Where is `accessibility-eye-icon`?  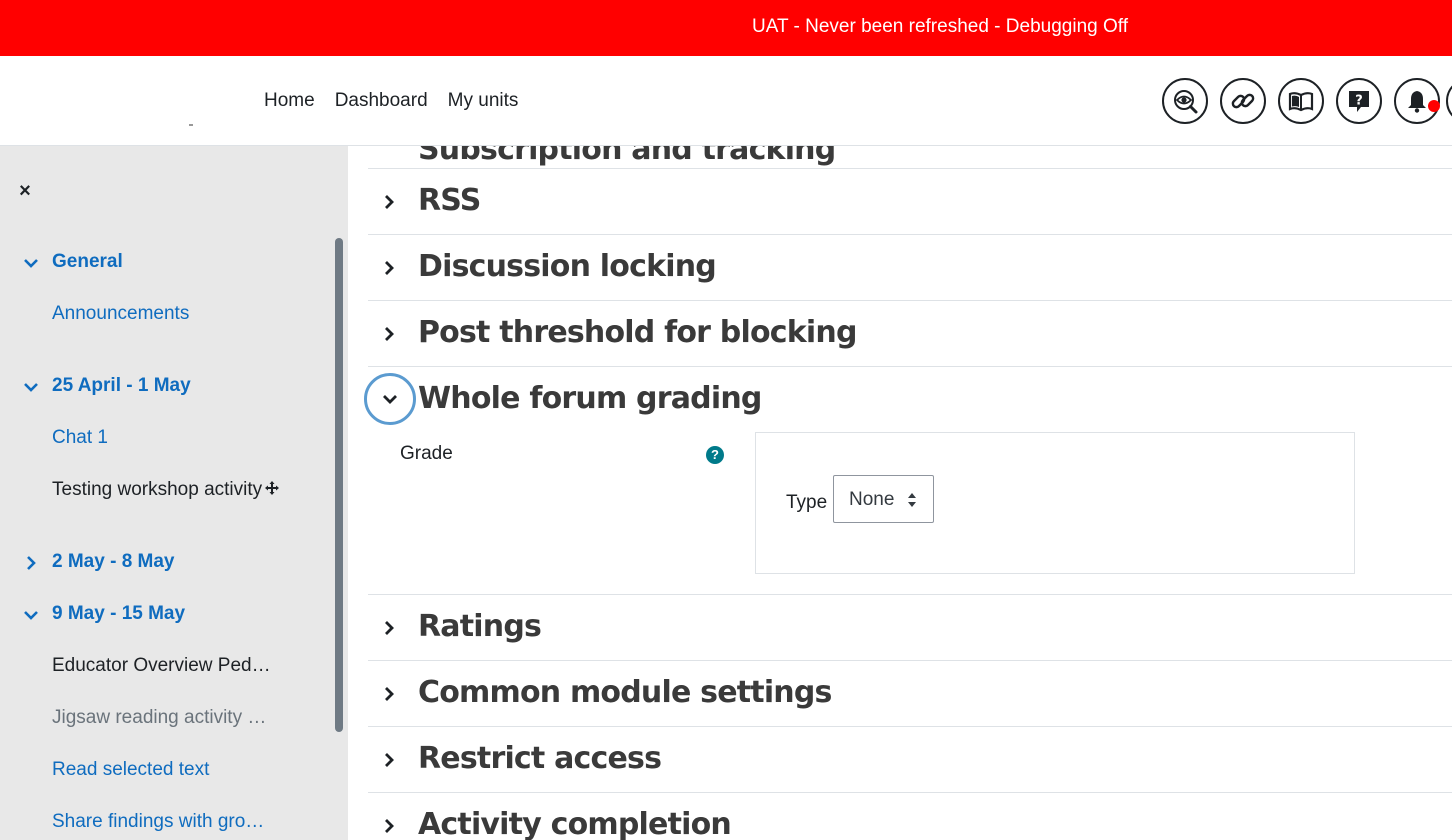 accessibility-eye-icon is located at coordinates (1185, 101).